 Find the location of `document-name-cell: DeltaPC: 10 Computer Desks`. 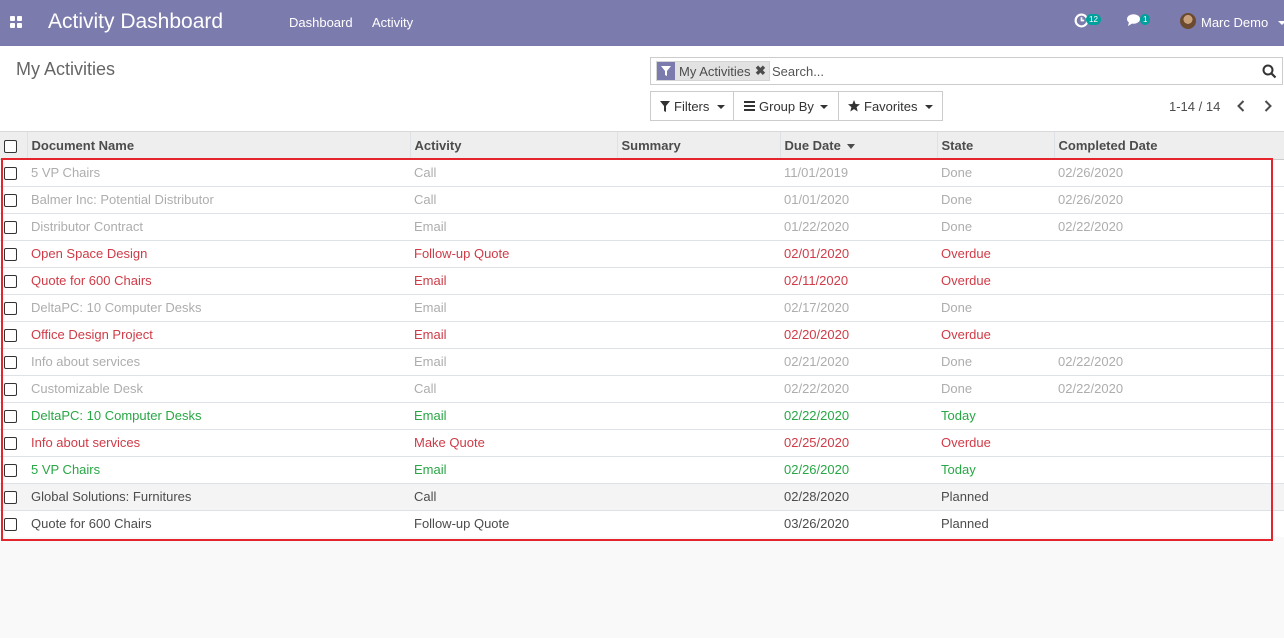

document-name-cell: DeltaPC: 10 Computer Desks is located at coordinates (218, 307).